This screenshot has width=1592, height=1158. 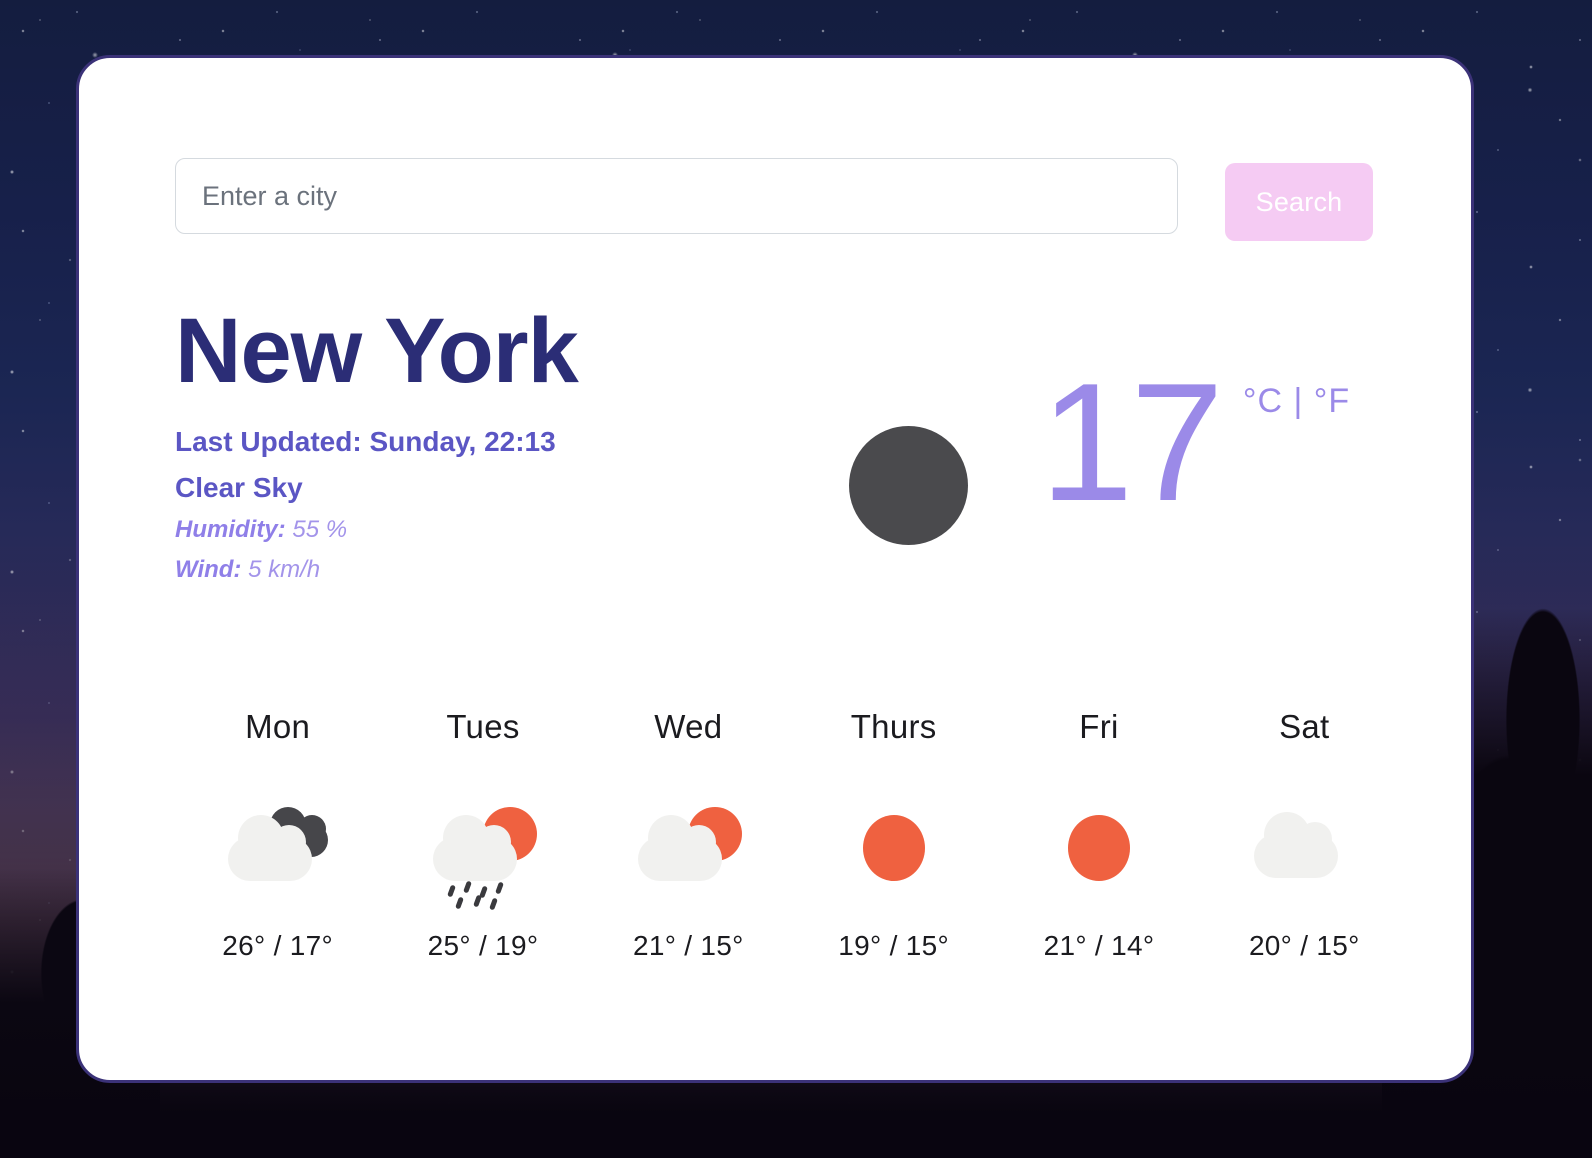 I want to click on day-label: Fri, so click(x=1099, y=726).